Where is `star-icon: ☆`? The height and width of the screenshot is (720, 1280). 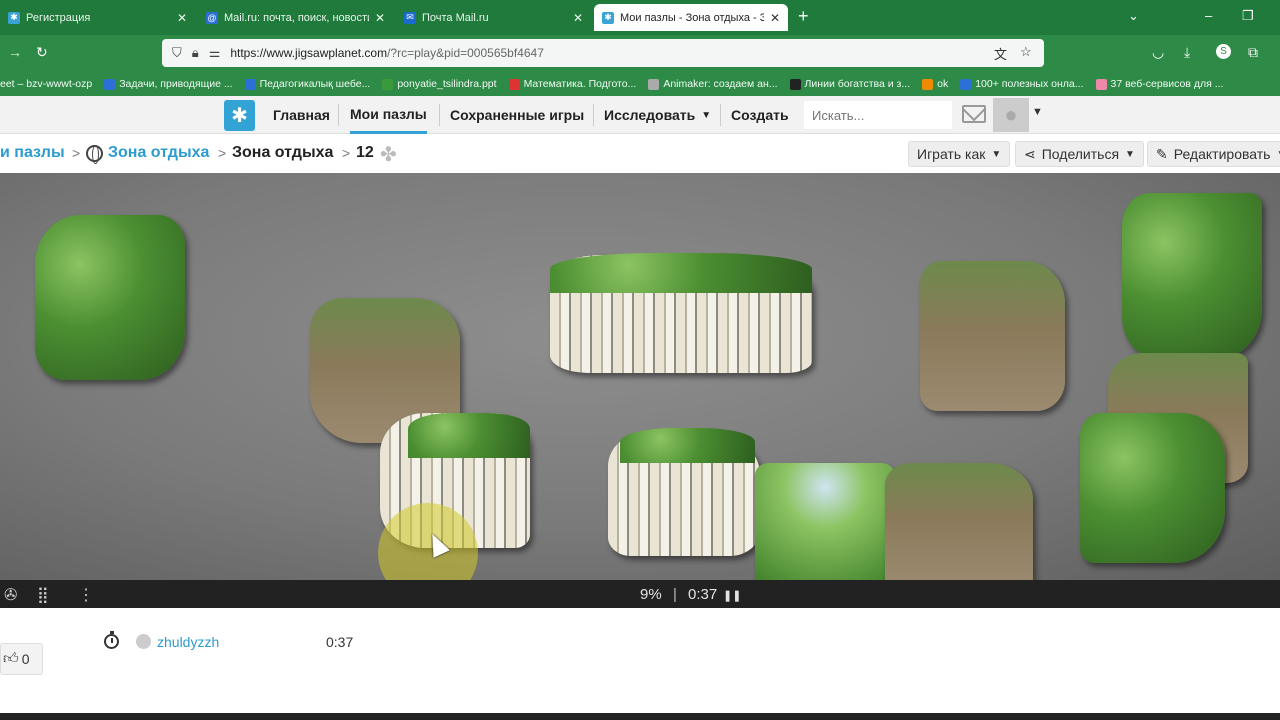
star-icon: ☆ is located at coordinates (1026, 52).